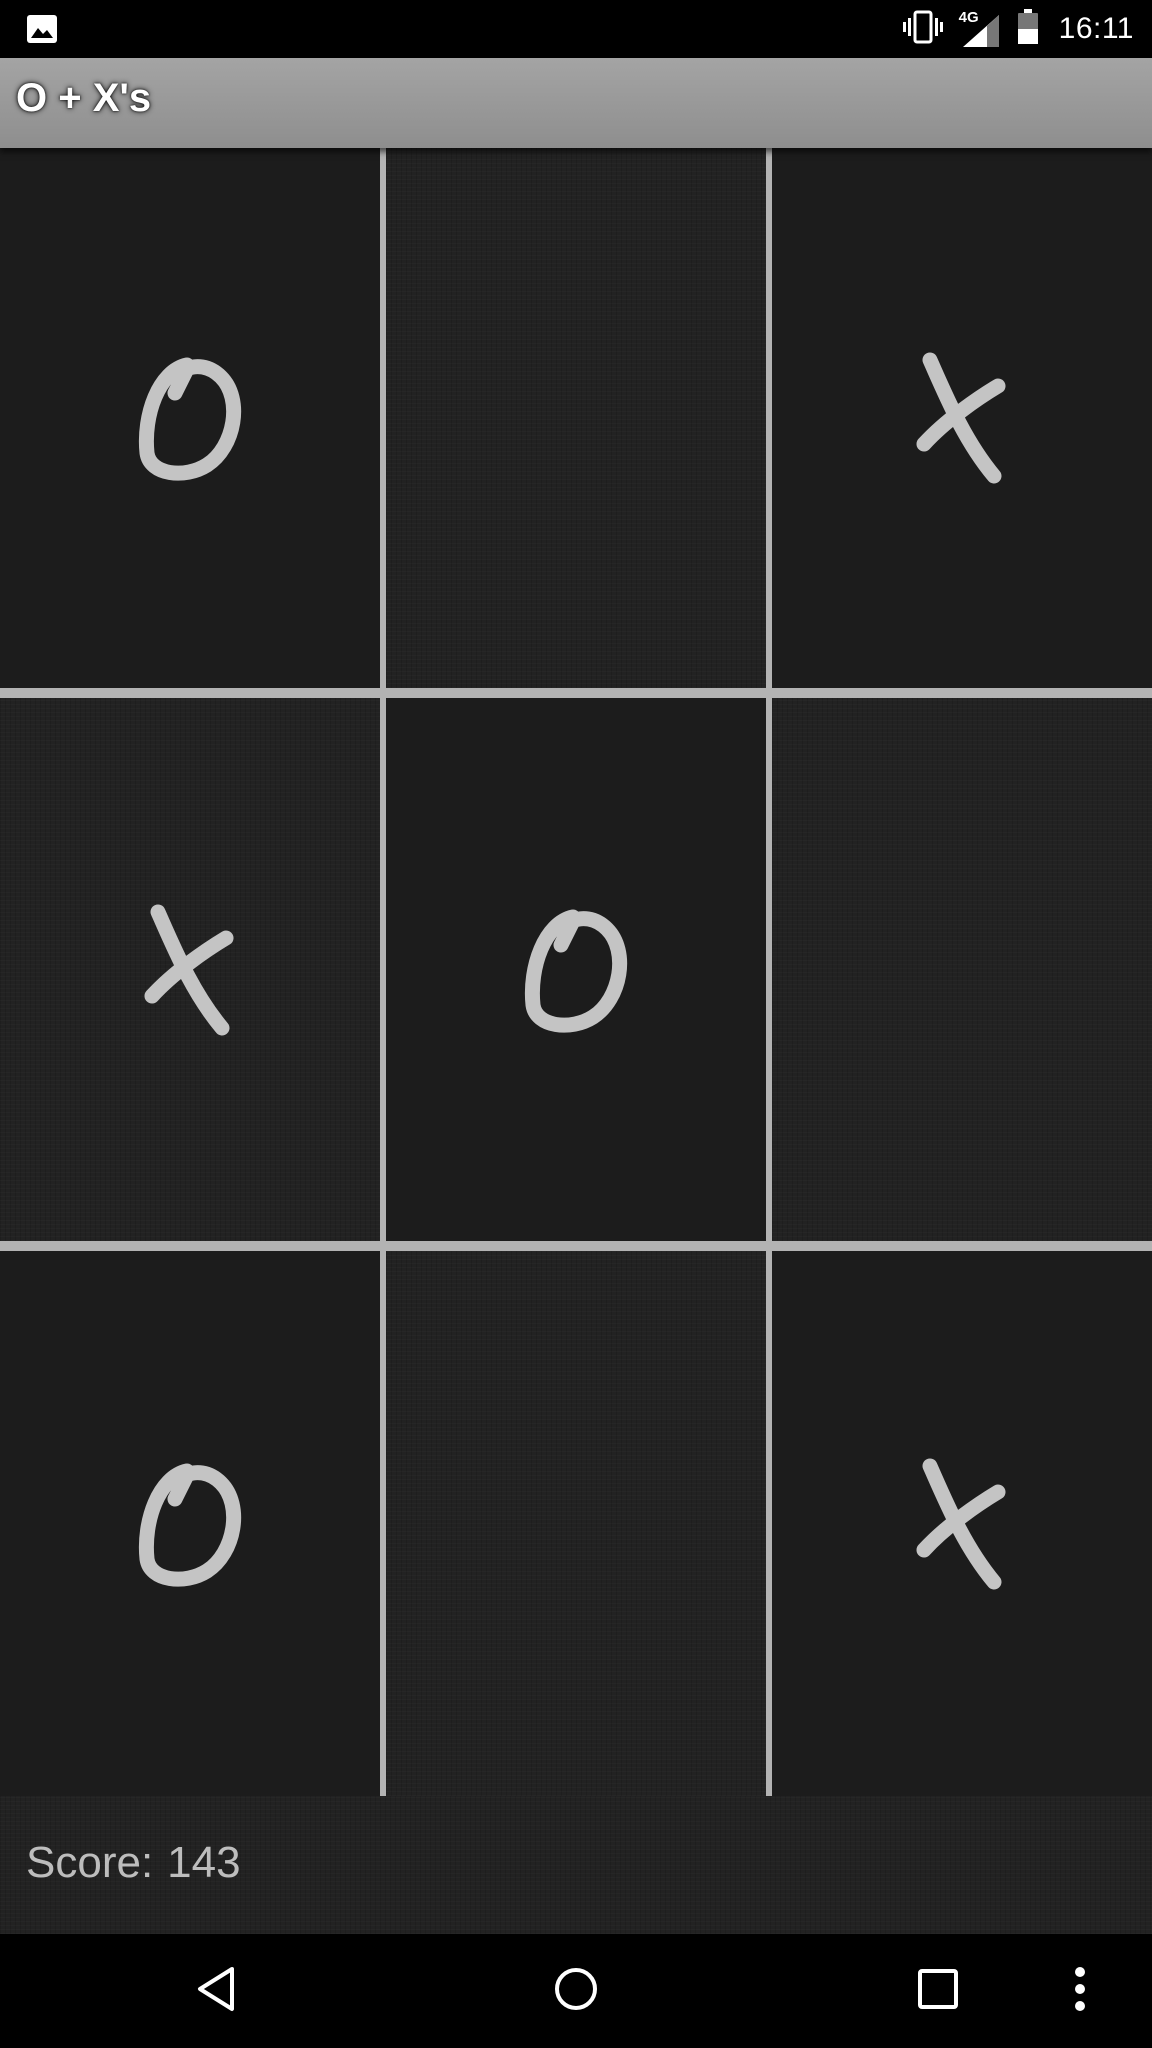  I want to click on score-label: Score:, so click(90, 1862).